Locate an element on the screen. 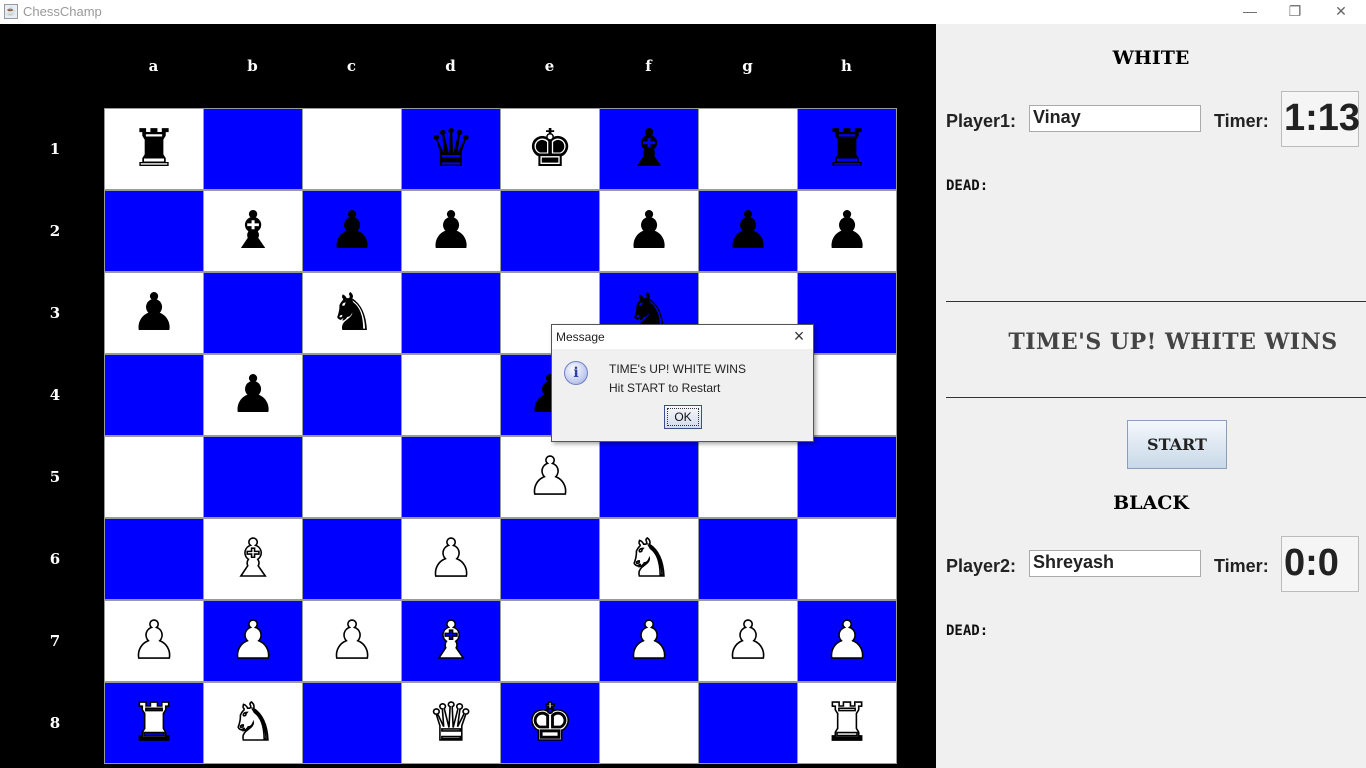 This screenshot has width=1366, height=768. board-square-f8 is located at coordinates (649, 723).